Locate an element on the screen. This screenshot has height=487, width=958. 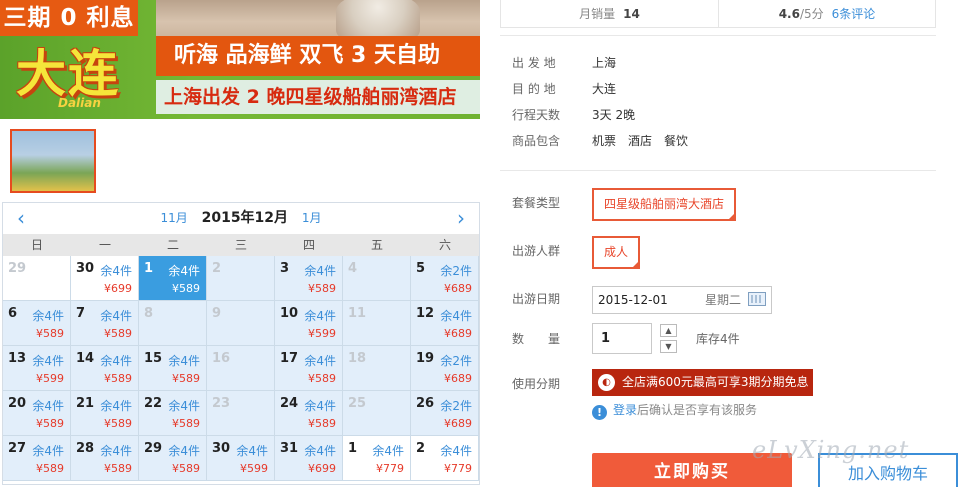
day-number: 14 is located at coordinates (85, 358).